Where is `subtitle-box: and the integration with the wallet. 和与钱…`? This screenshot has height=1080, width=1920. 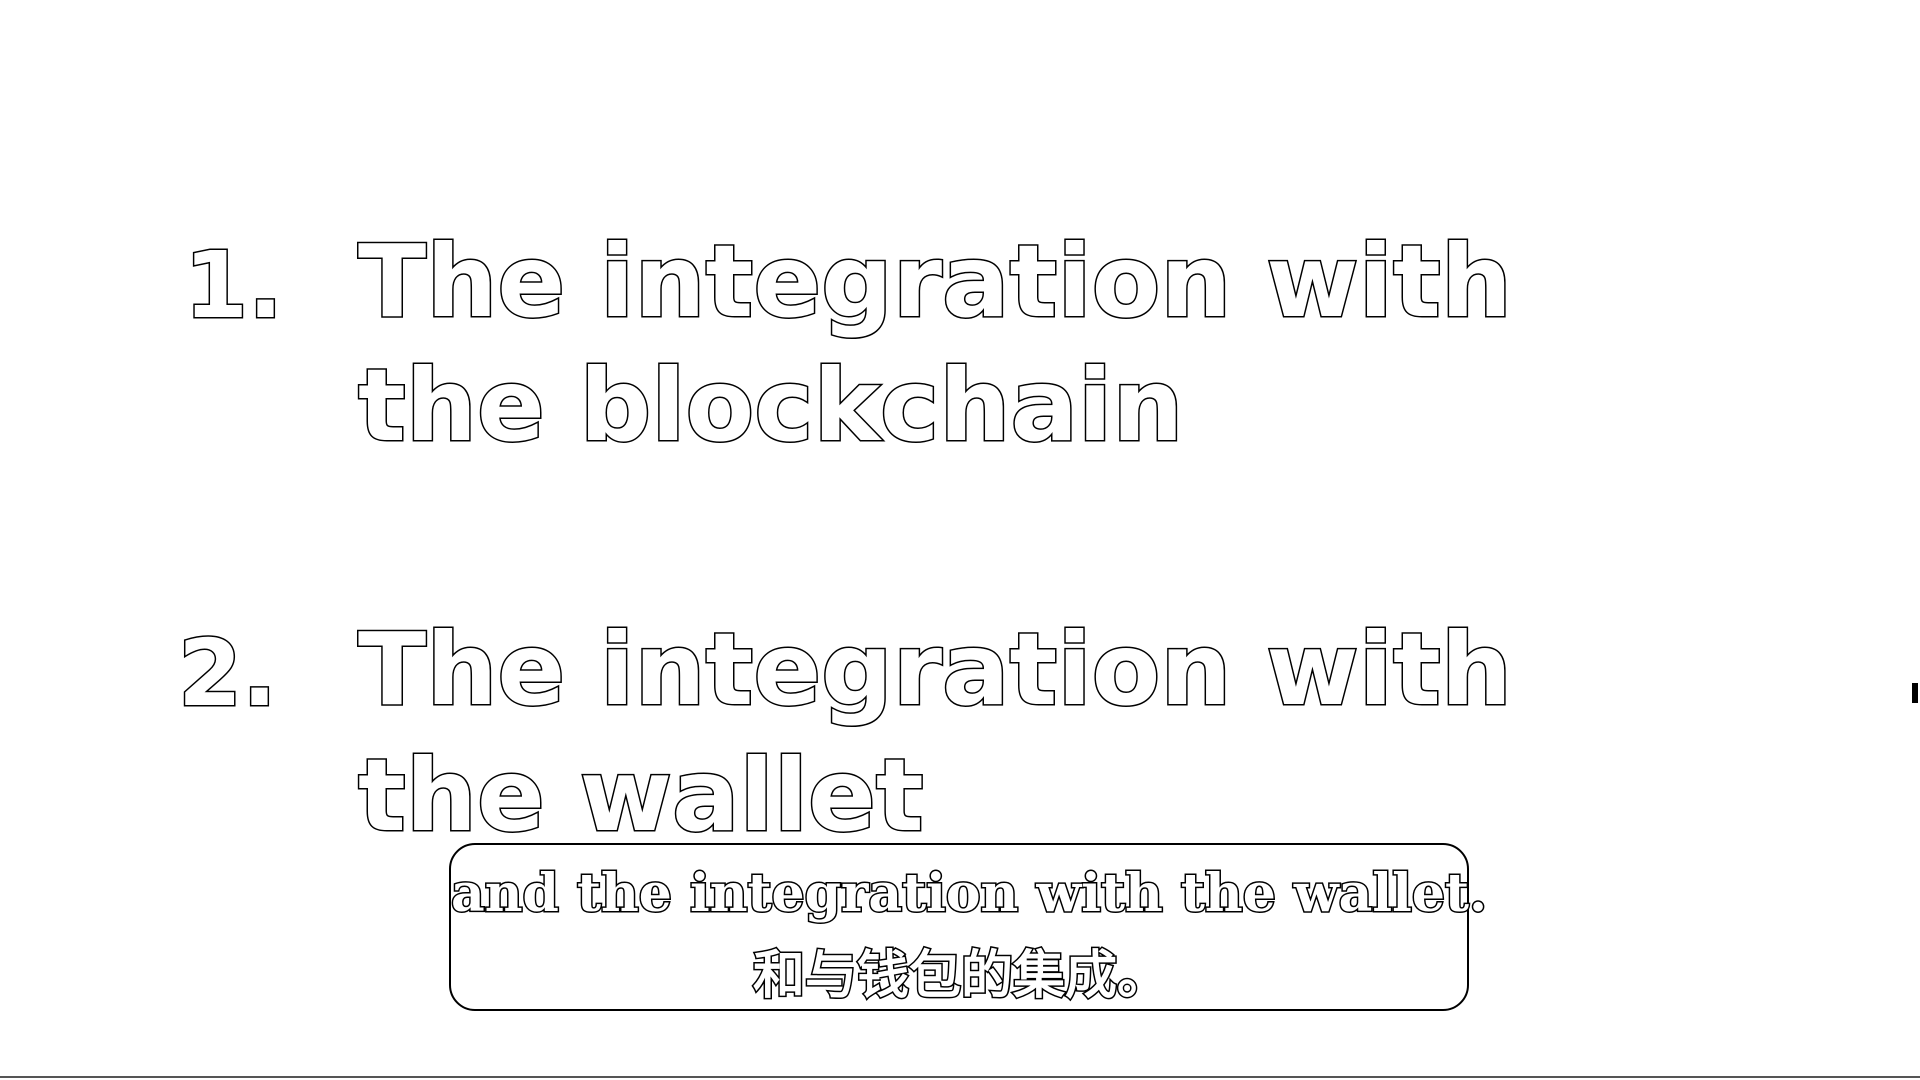 subtitle-box: and the integration with the wallet. 和与钱… is located at coordinates (969, 927).